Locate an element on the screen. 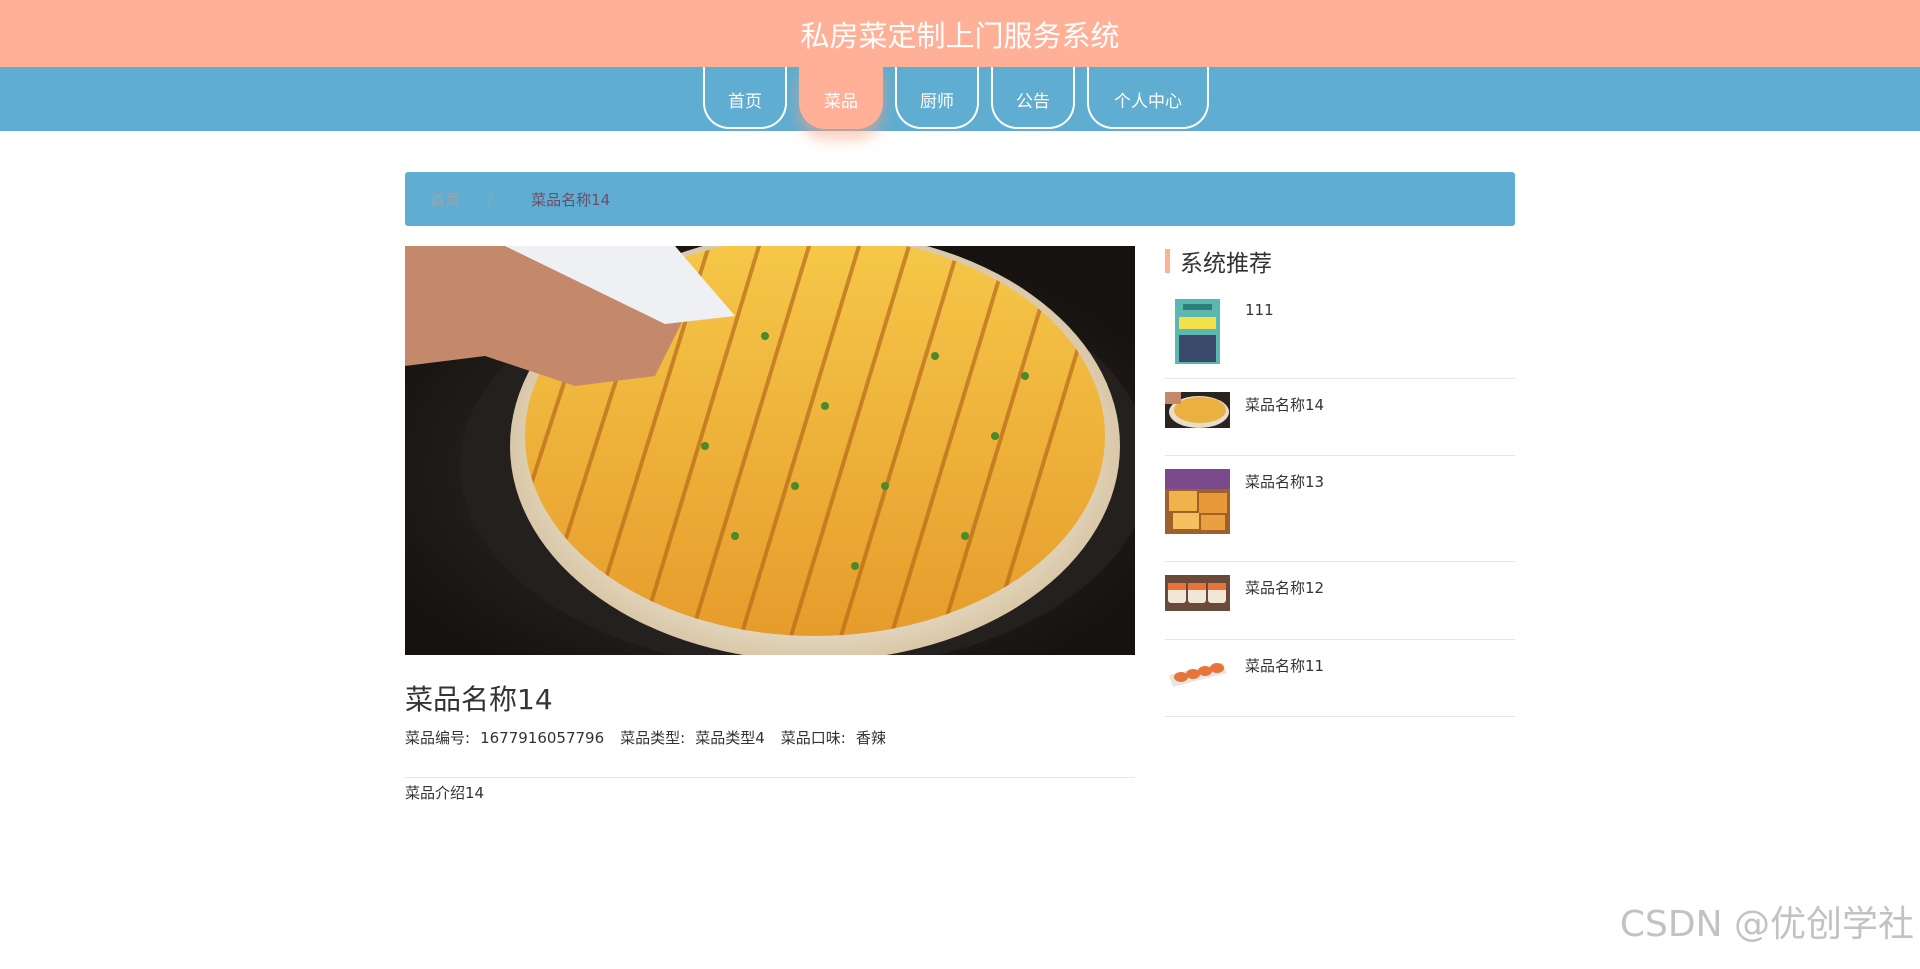  meta-item: 菜品编号: 1677916057796 is located at coordinates (504, 737).